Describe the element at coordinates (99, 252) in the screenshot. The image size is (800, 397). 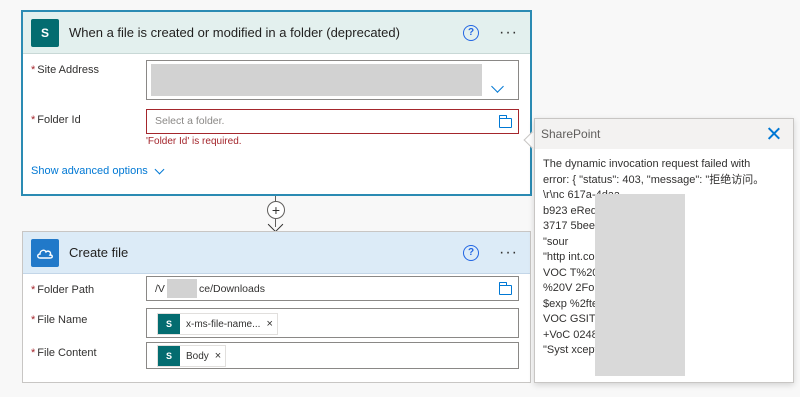
I see `create-file-card-title: Create file` at that location.